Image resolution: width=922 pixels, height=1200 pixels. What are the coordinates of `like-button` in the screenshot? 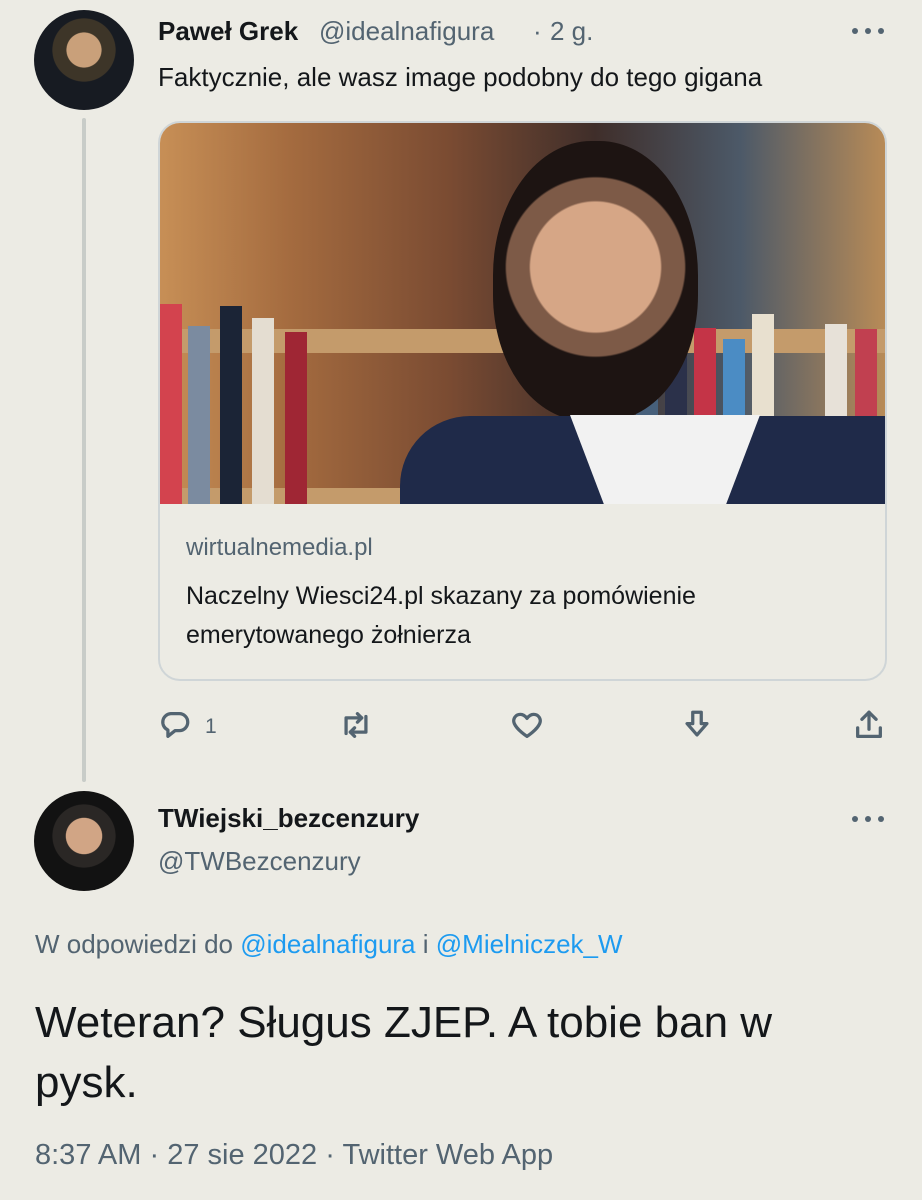 It's located at (527, 726).